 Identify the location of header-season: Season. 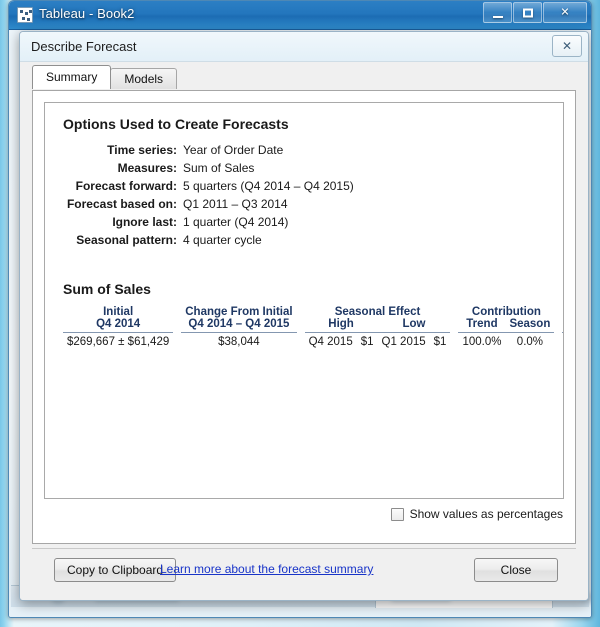
(530, 325).